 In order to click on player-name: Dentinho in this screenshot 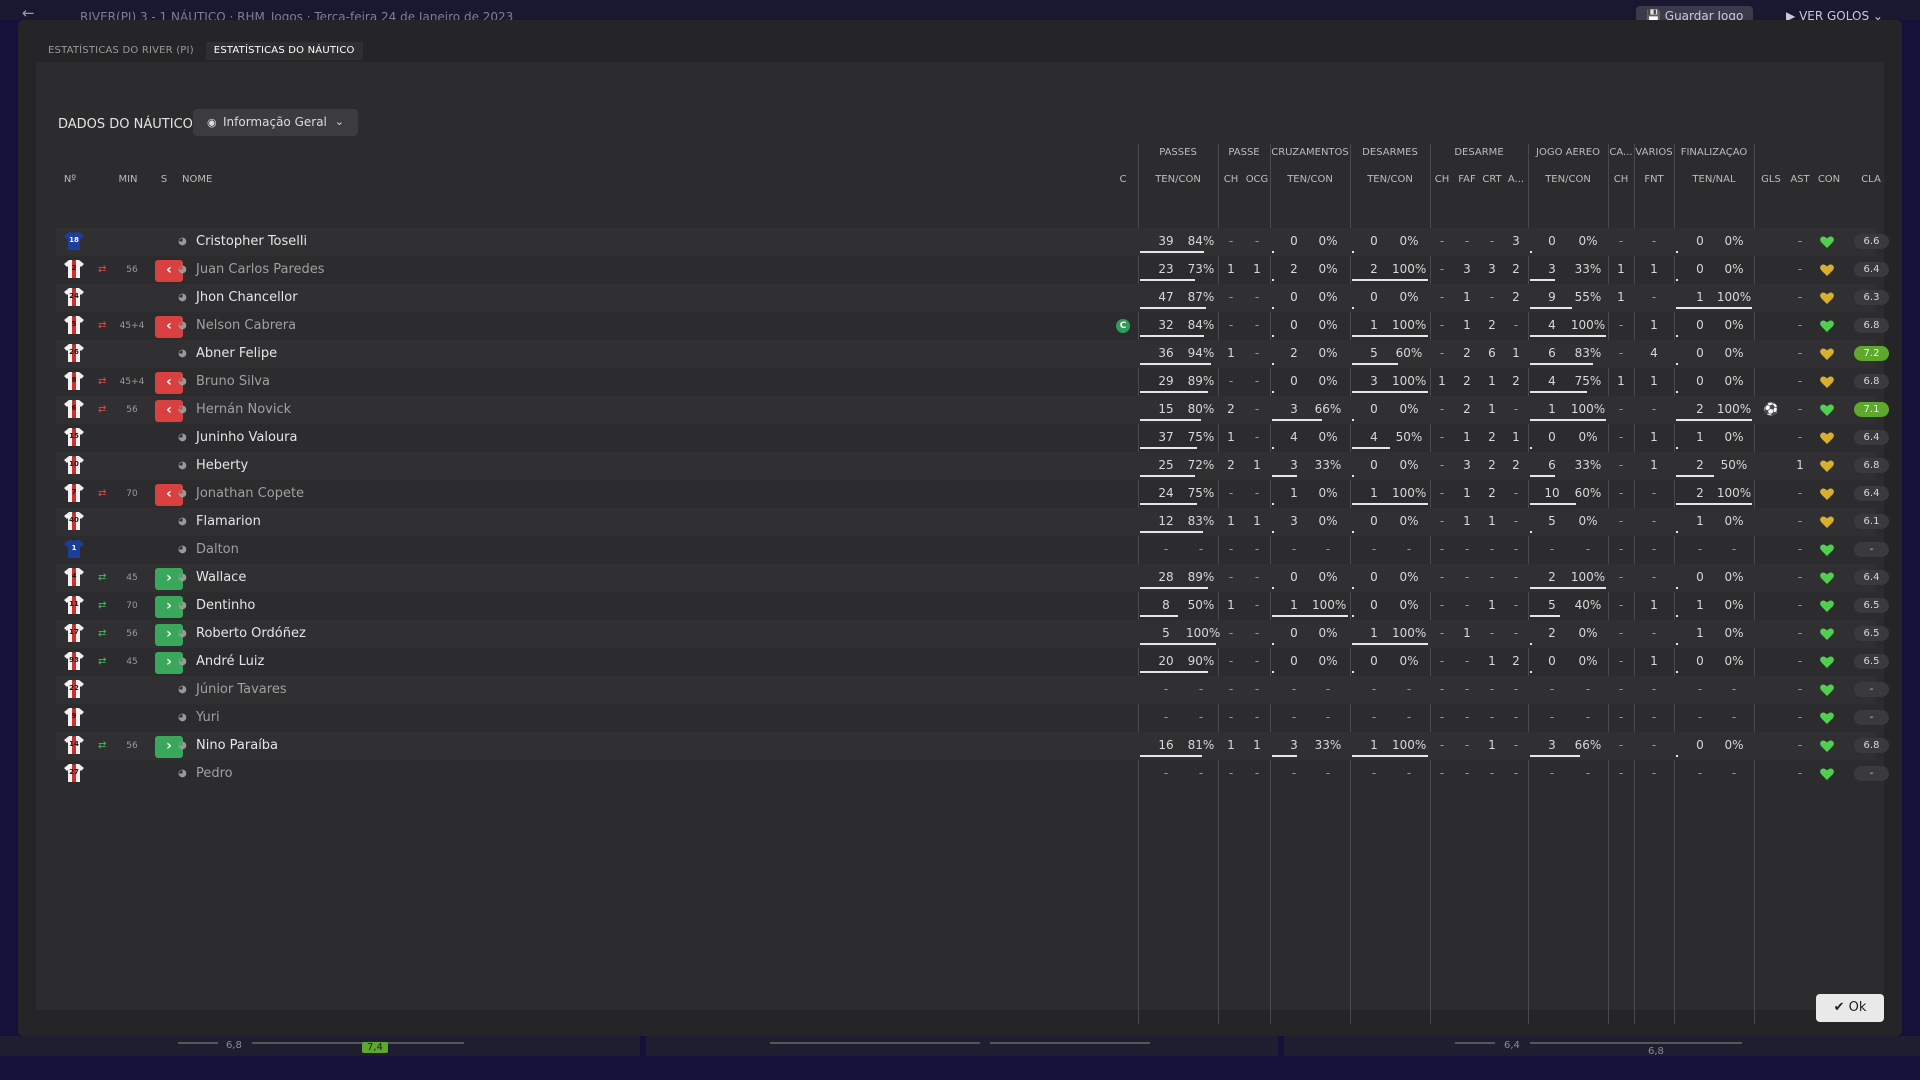, I will do `click(225, 605)`.